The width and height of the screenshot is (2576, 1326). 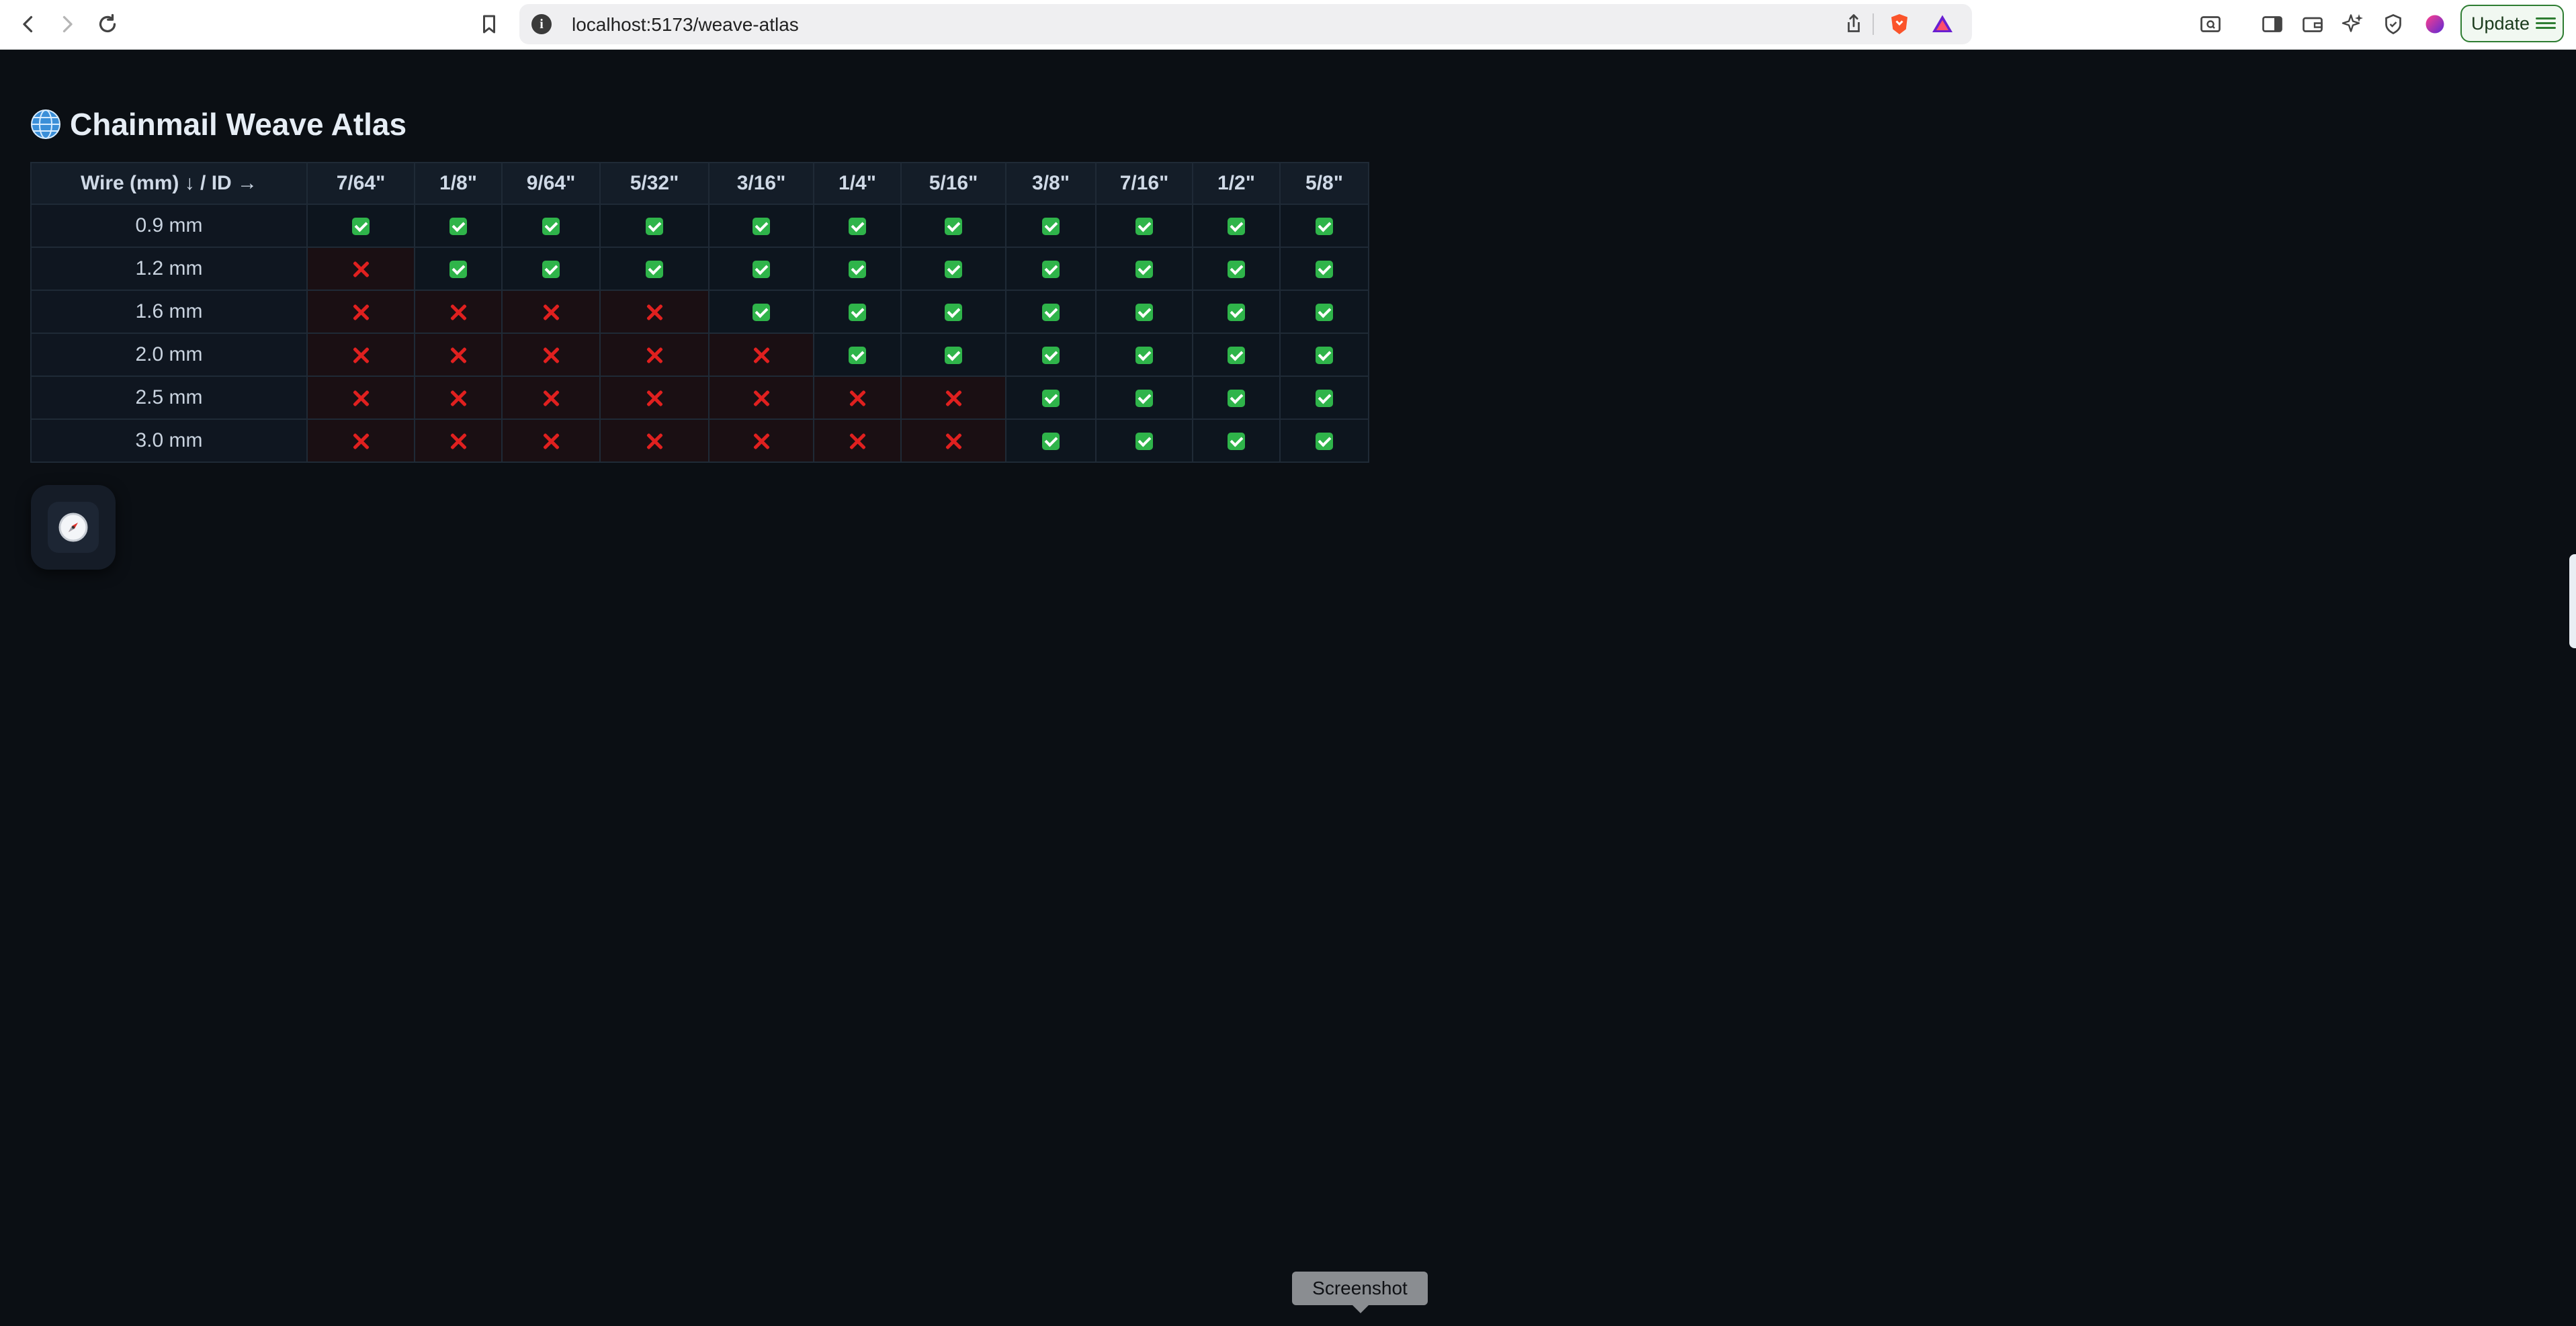 I want to click on tab-search-icon, so click(x=2210, y=24).